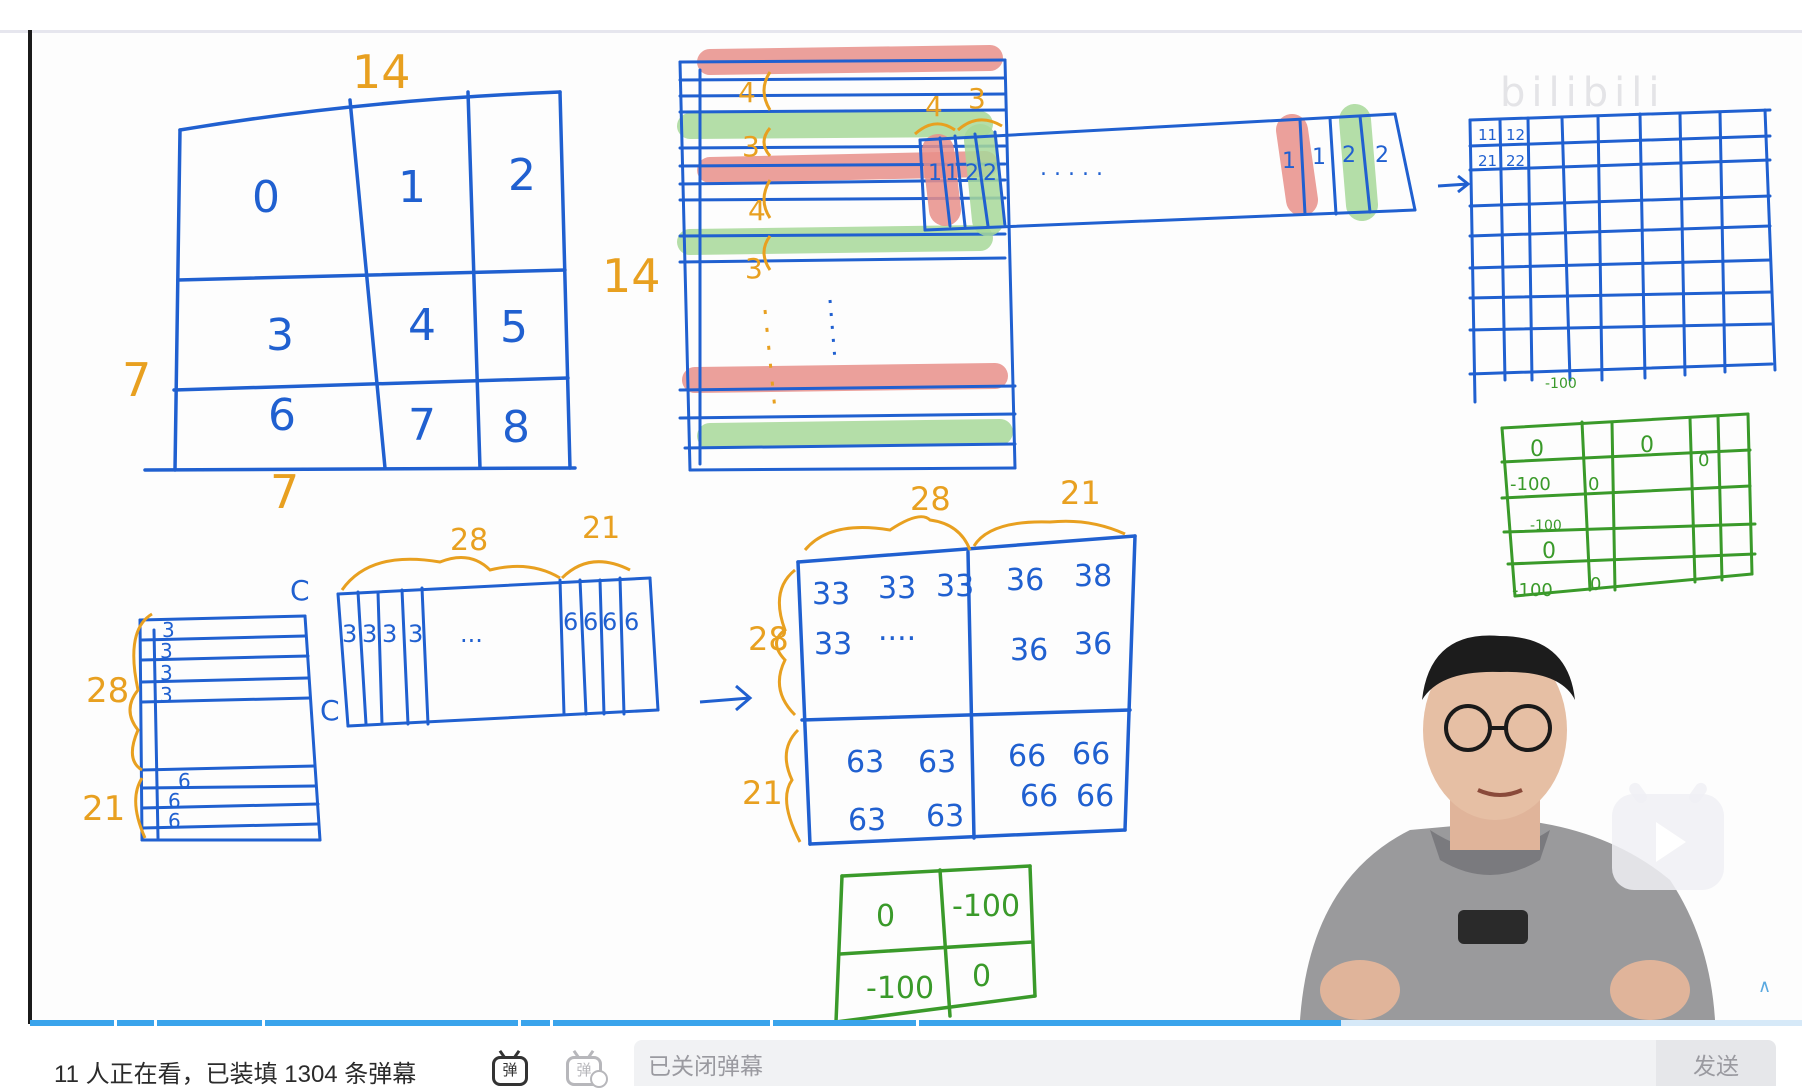  Describe the element at coordinates (831, 594) in the screenshot. I see `block-v0: 33` at that location.